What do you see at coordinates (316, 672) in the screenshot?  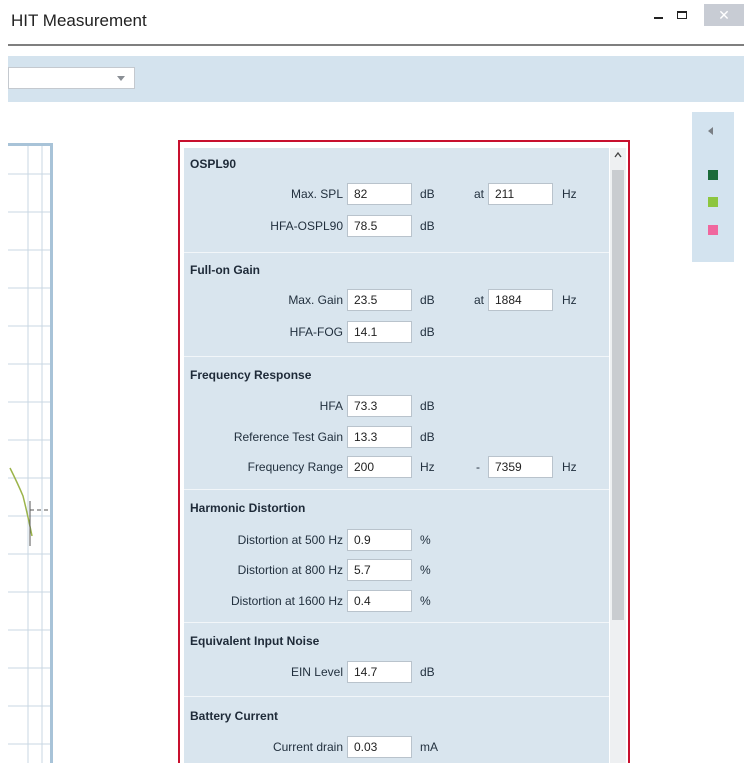 I see `ein-level-label: EIN Level` at bounding box center [316, 672].